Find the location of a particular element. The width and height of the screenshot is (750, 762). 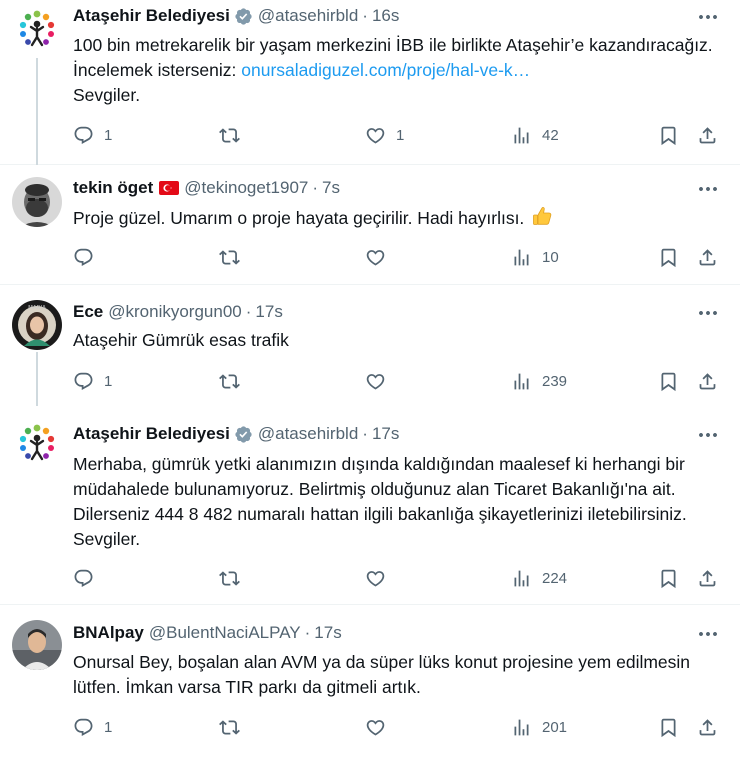

thread-line is located at coordinates (37, 379).